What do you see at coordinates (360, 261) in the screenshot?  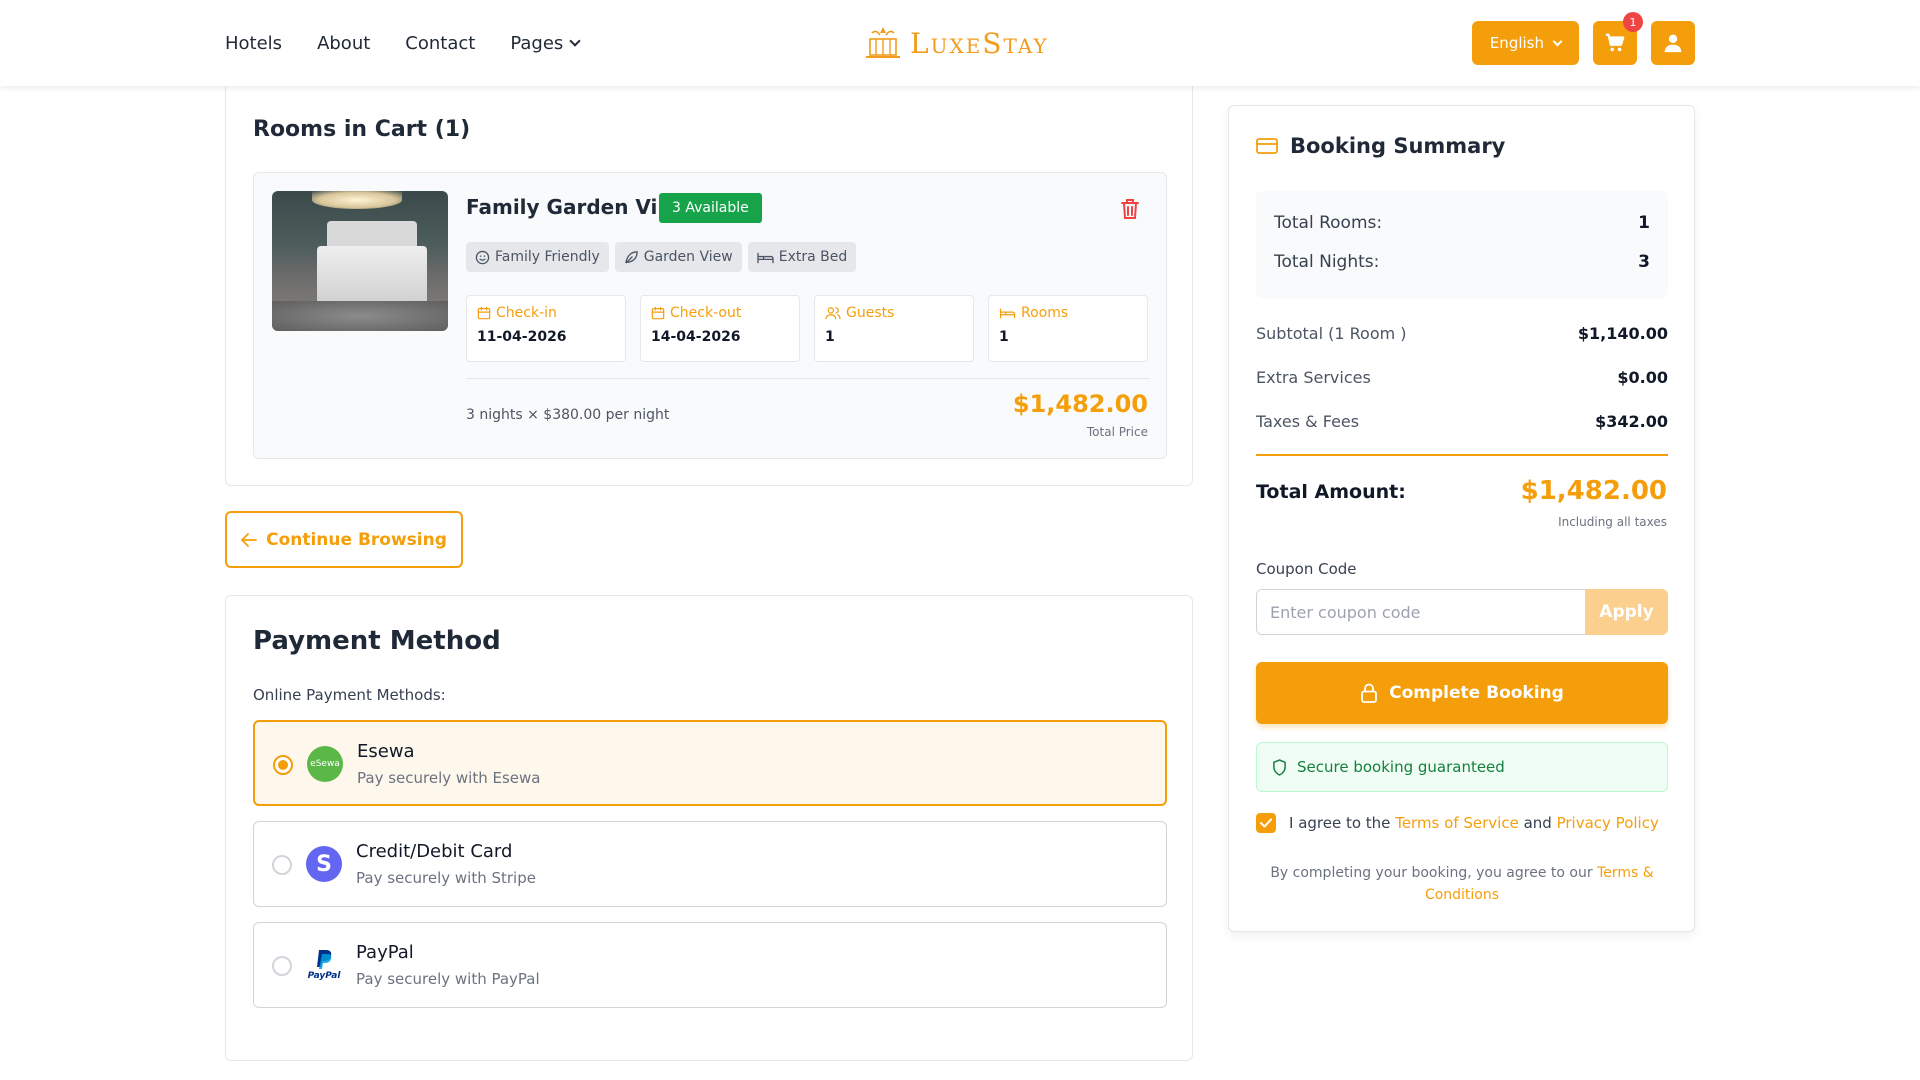 I see `room-image` at bounding box center [360, 261].